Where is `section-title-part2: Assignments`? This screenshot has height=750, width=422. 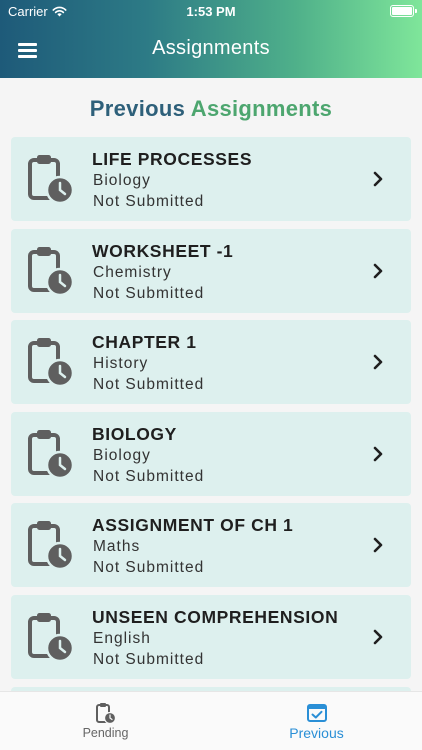 section-title-part2: Assignments is located at coordinates (261, 108).